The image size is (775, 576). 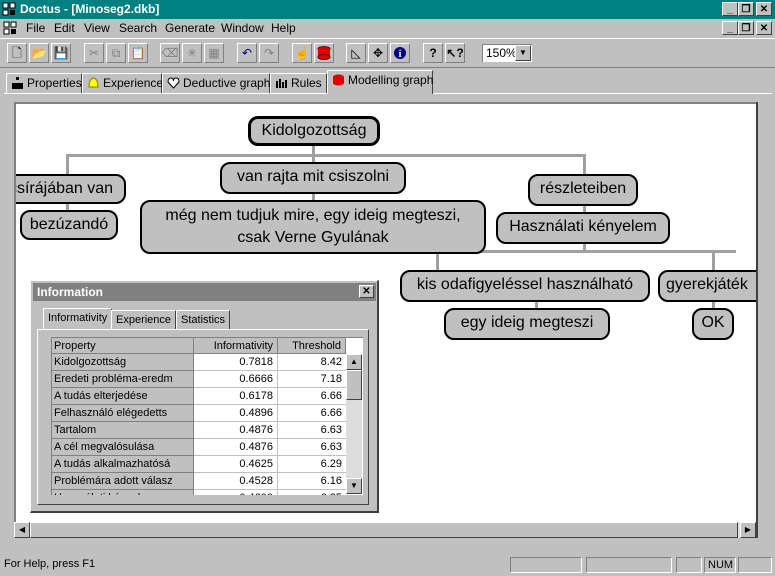 What do you see at coordinates (94, 53) in the screenshot?
I see `cut-icon: ✂` at bounding box center [94, 53].